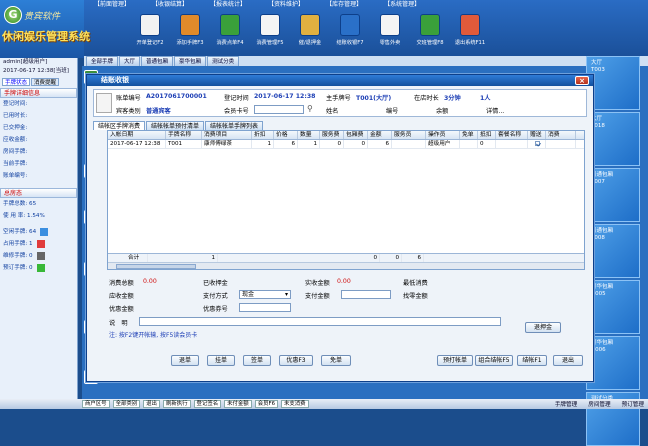 The height and width of the screenshot is (446, 648). Describe the element at coordinates (236, 98) in the screenshot. I see `reg-time-label: 登记时间` at that location.